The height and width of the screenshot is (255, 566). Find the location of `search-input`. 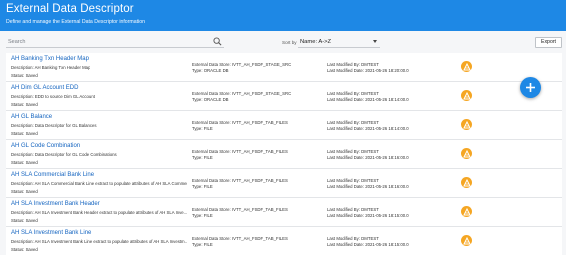

search-input is located at coordinates (115, 42).